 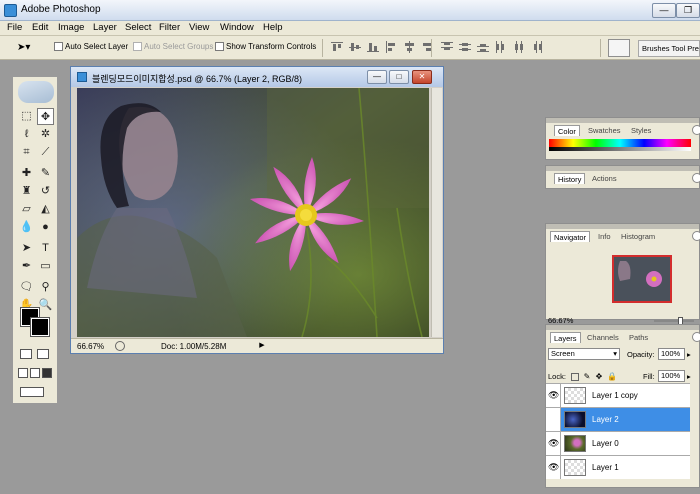 What do you see at coordinates (603, 337) in the screenshot?
I see `tab-channels: Channels` at bounding box center [603, 337].